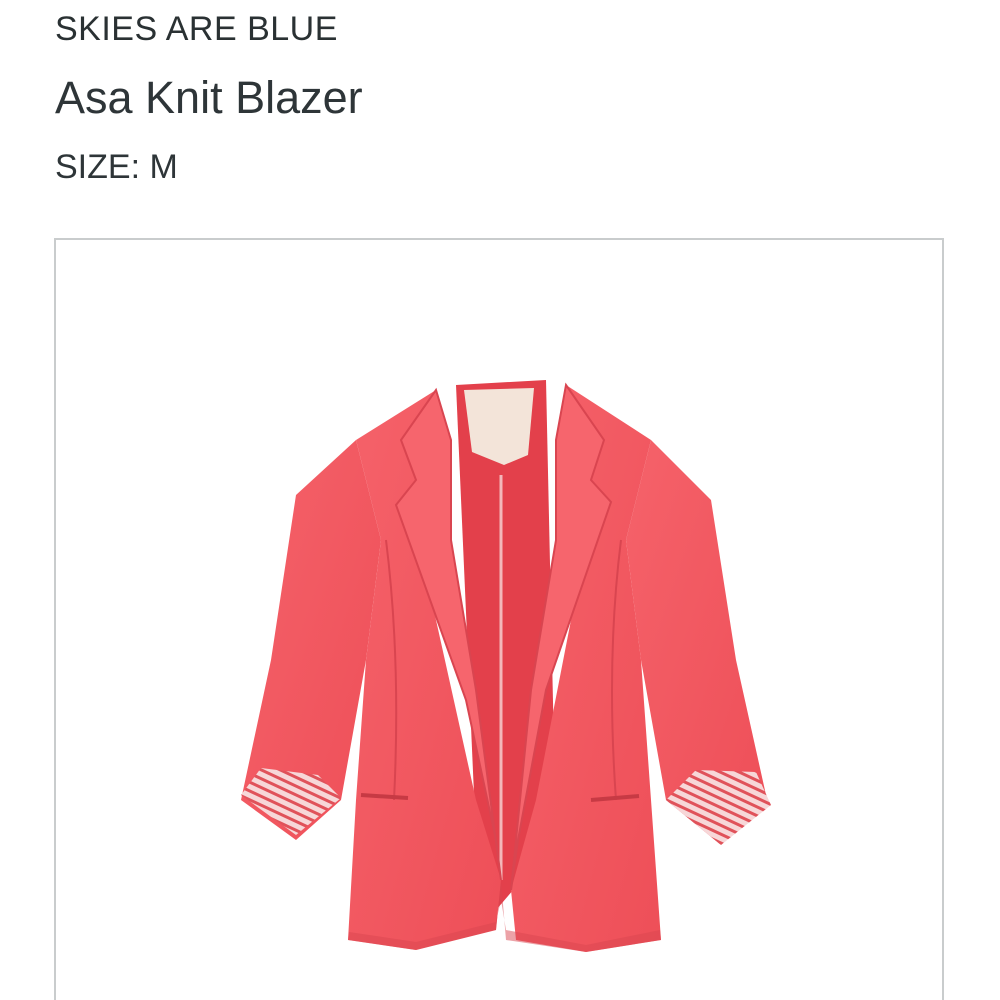  Describe the element at coordinates (98, 167) in the screenshot. I see `size-label: SIZE:` at that location.